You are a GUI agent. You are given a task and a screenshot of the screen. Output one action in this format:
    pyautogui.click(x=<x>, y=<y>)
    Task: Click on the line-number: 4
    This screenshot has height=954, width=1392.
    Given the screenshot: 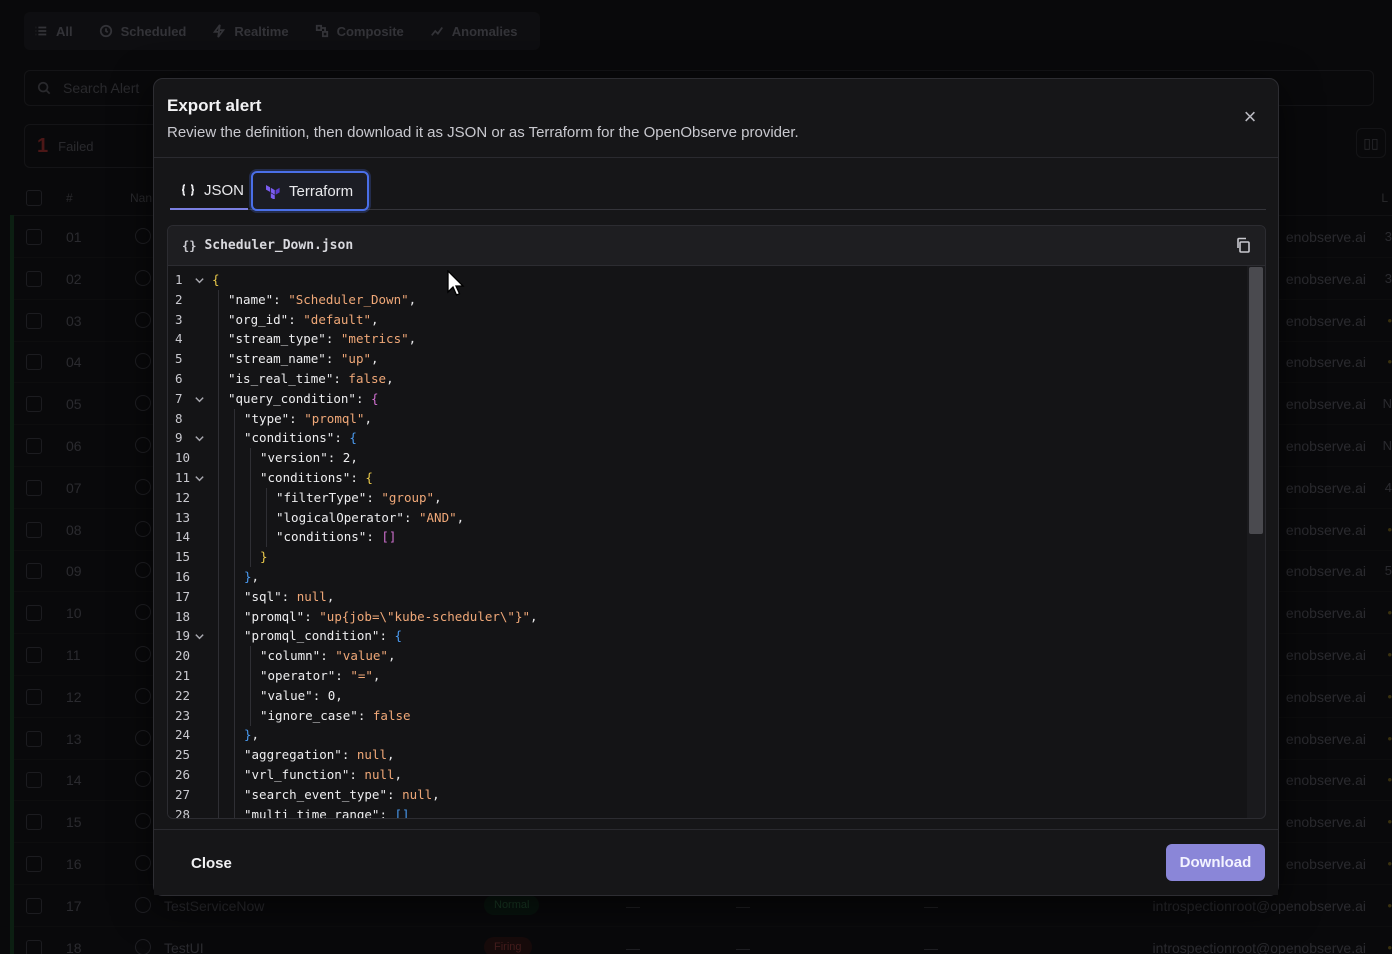 What is the action you would take?
    pyautogui.click(x=179, y=339)
    